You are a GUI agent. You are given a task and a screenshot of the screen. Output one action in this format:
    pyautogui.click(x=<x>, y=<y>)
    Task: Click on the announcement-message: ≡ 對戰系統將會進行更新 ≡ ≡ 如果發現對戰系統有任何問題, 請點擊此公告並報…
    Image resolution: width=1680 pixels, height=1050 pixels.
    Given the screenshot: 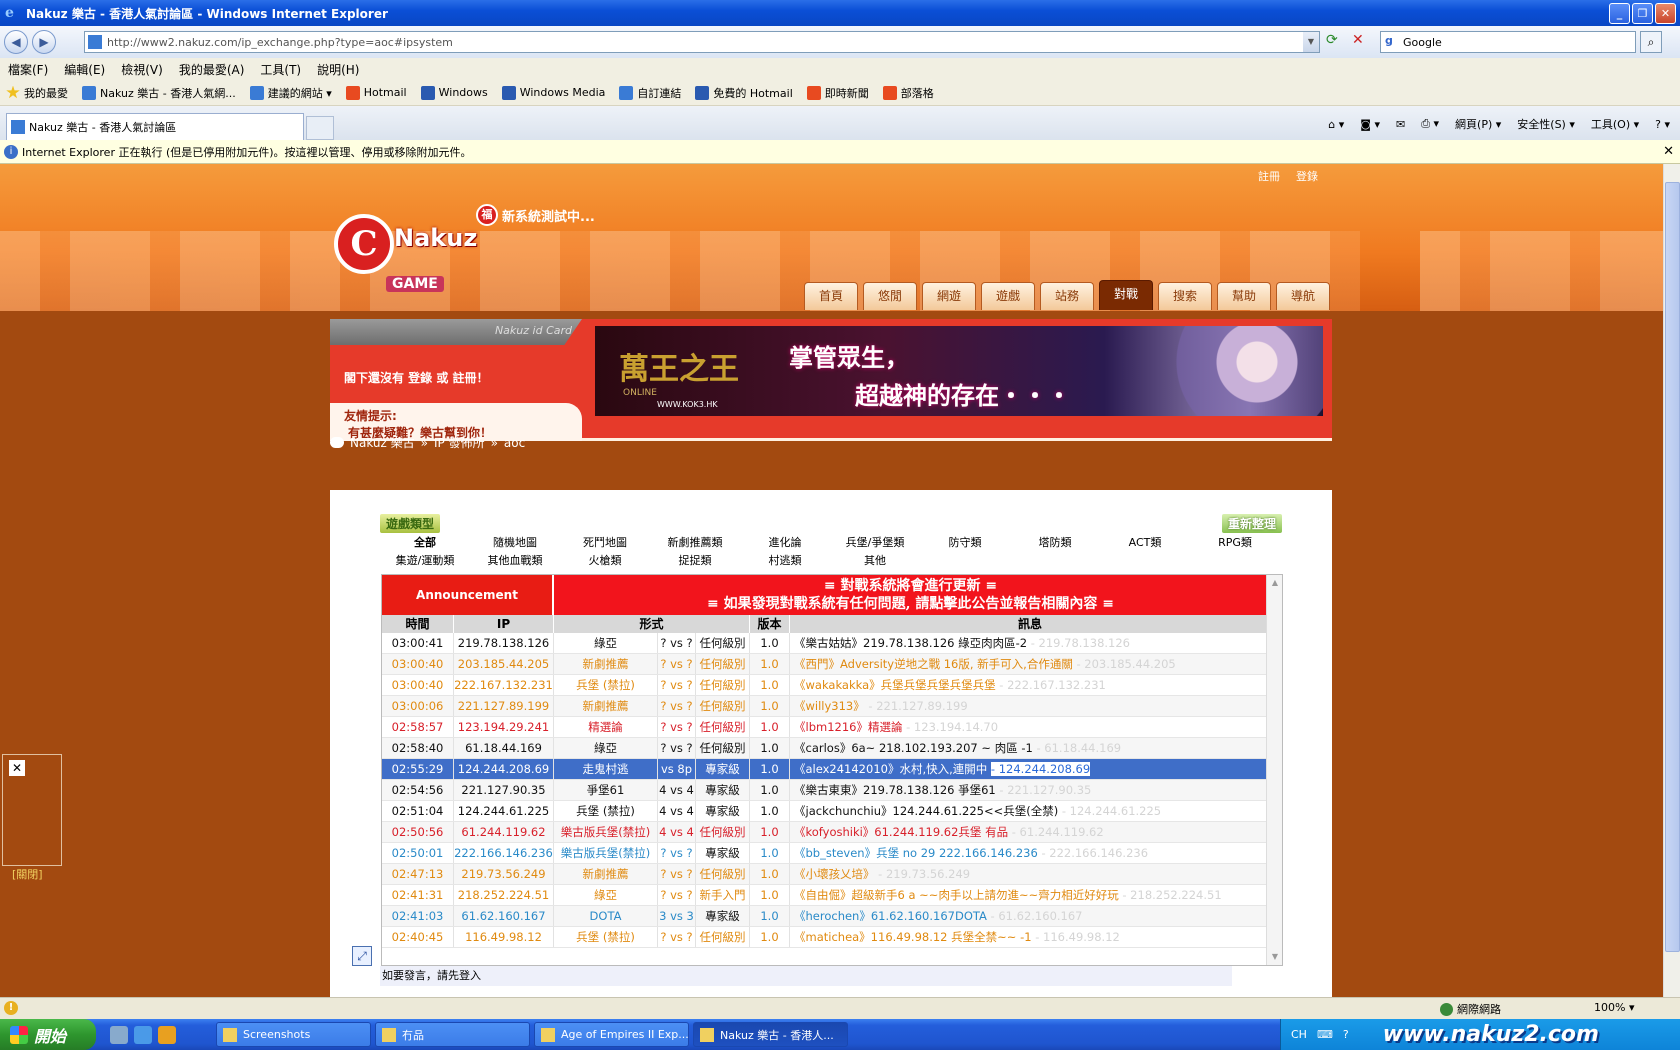 What is the action you would take?
    pyautogui.click(x=910, y=595)
    